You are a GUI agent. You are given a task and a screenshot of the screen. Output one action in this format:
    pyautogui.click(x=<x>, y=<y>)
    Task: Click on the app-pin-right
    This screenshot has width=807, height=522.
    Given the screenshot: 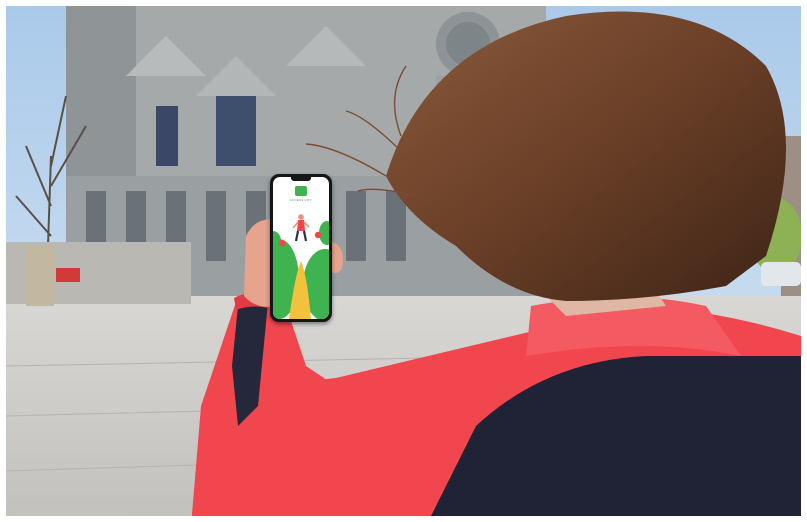 What is the action you would take?
    pyautogui.click(x=318, y=235)
    